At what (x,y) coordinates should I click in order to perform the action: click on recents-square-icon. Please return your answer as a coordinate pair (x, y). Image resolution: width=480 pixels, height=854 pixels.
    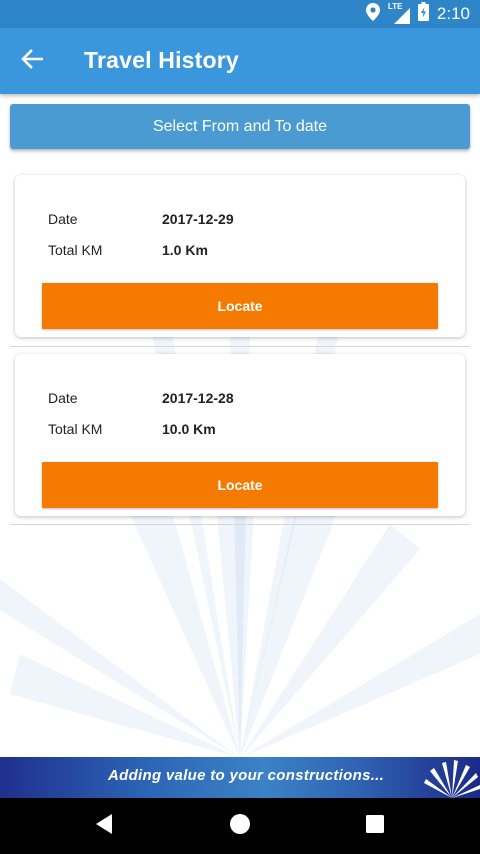
    Looking at the image, I should click on (375, 826).